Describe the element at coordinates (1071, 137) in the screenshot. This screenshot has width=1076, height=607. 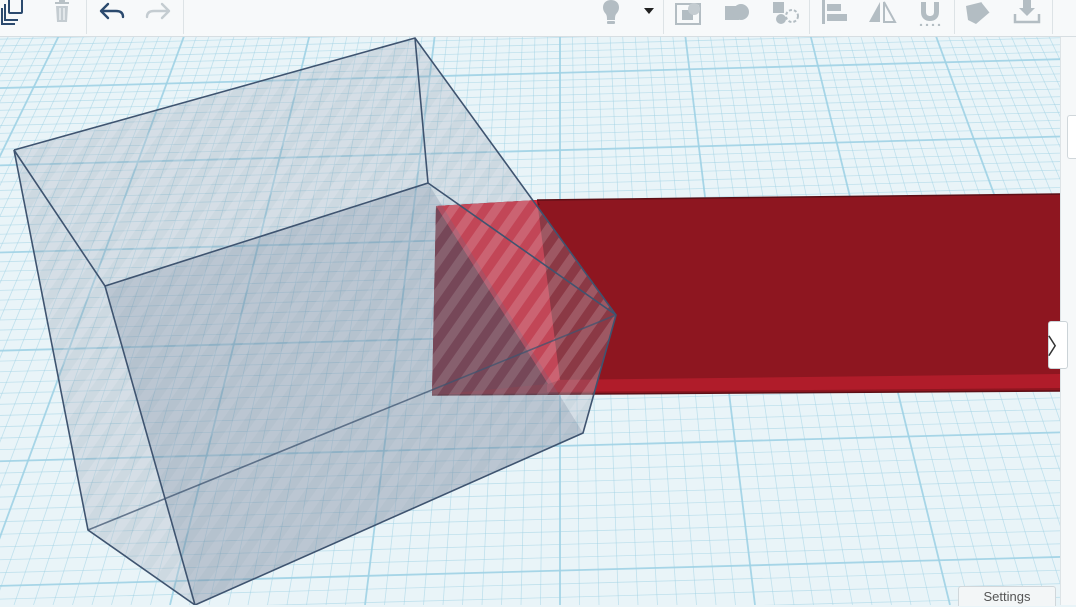
I see `view-cube-edge` at that location.